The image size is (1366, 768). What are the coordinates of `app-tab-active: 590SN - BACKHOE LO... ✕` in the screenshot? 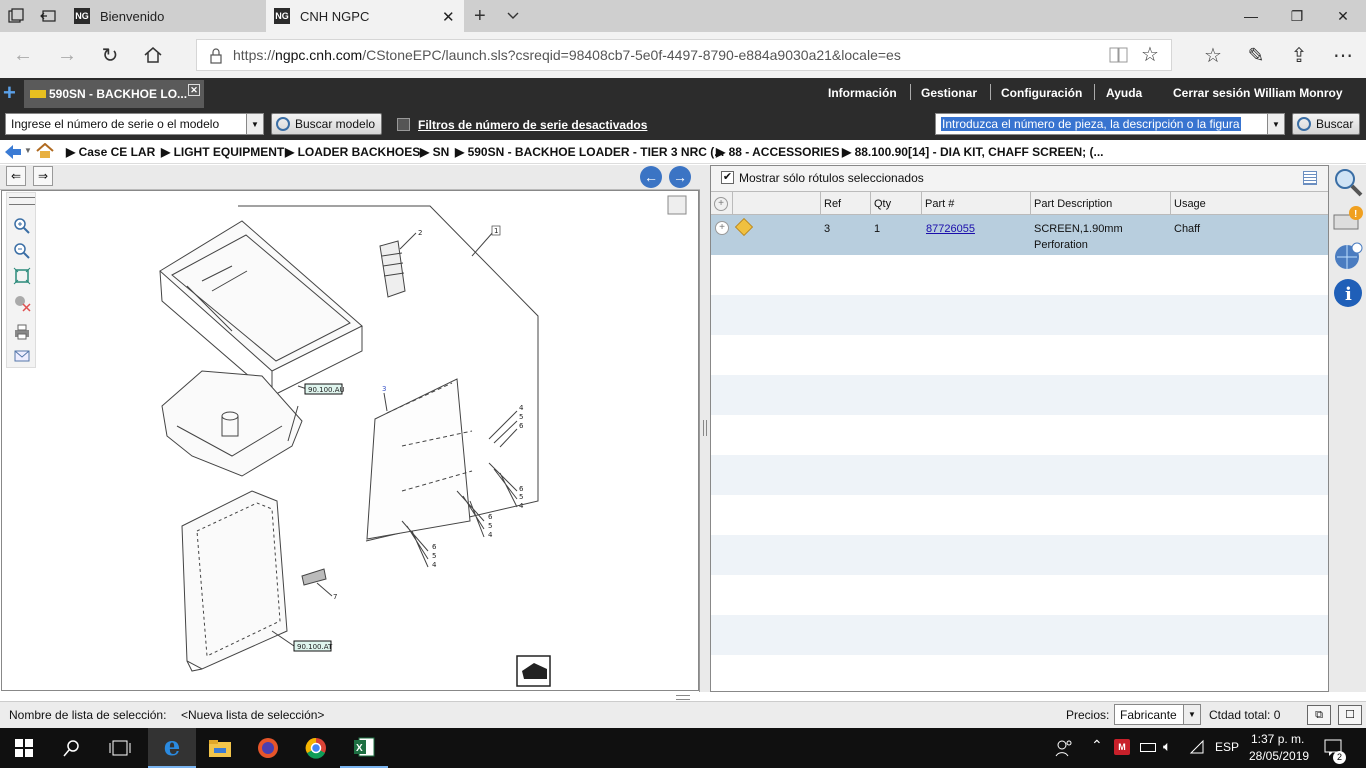 It's located at (114, 94).